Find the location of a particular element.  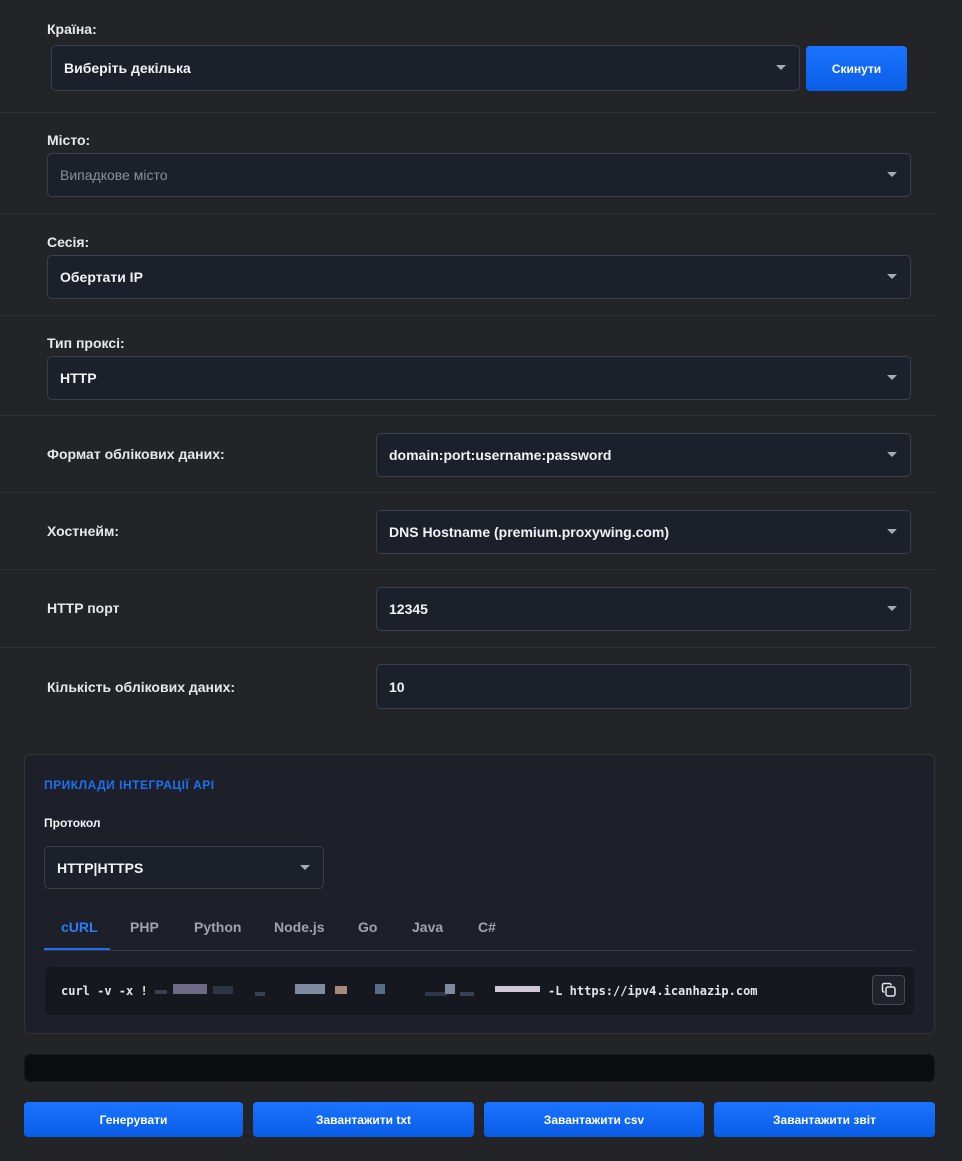

copy-icon is located at coordinates (888, 989).